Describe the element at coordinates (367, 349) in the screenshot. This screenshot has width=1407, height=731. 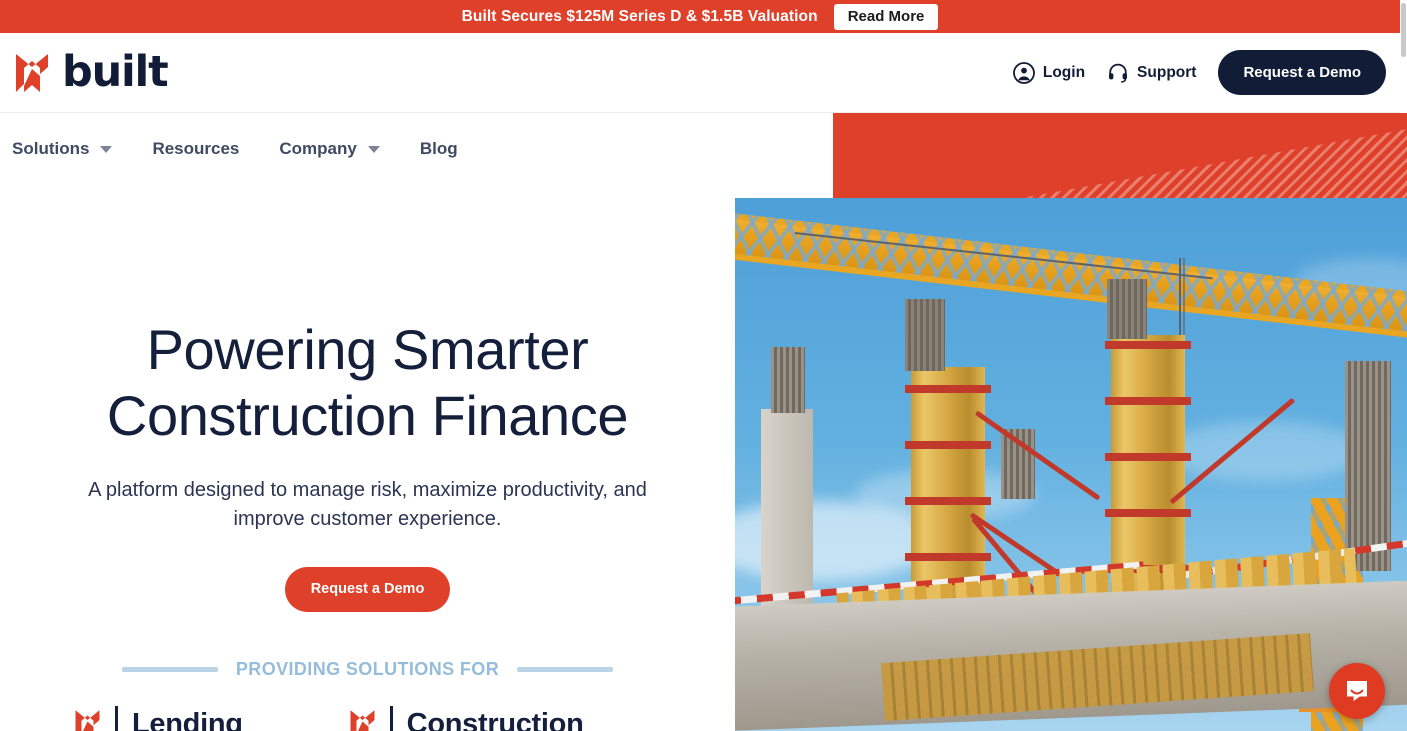
I see `hero-title-line1: Powering Smarter` at that location.